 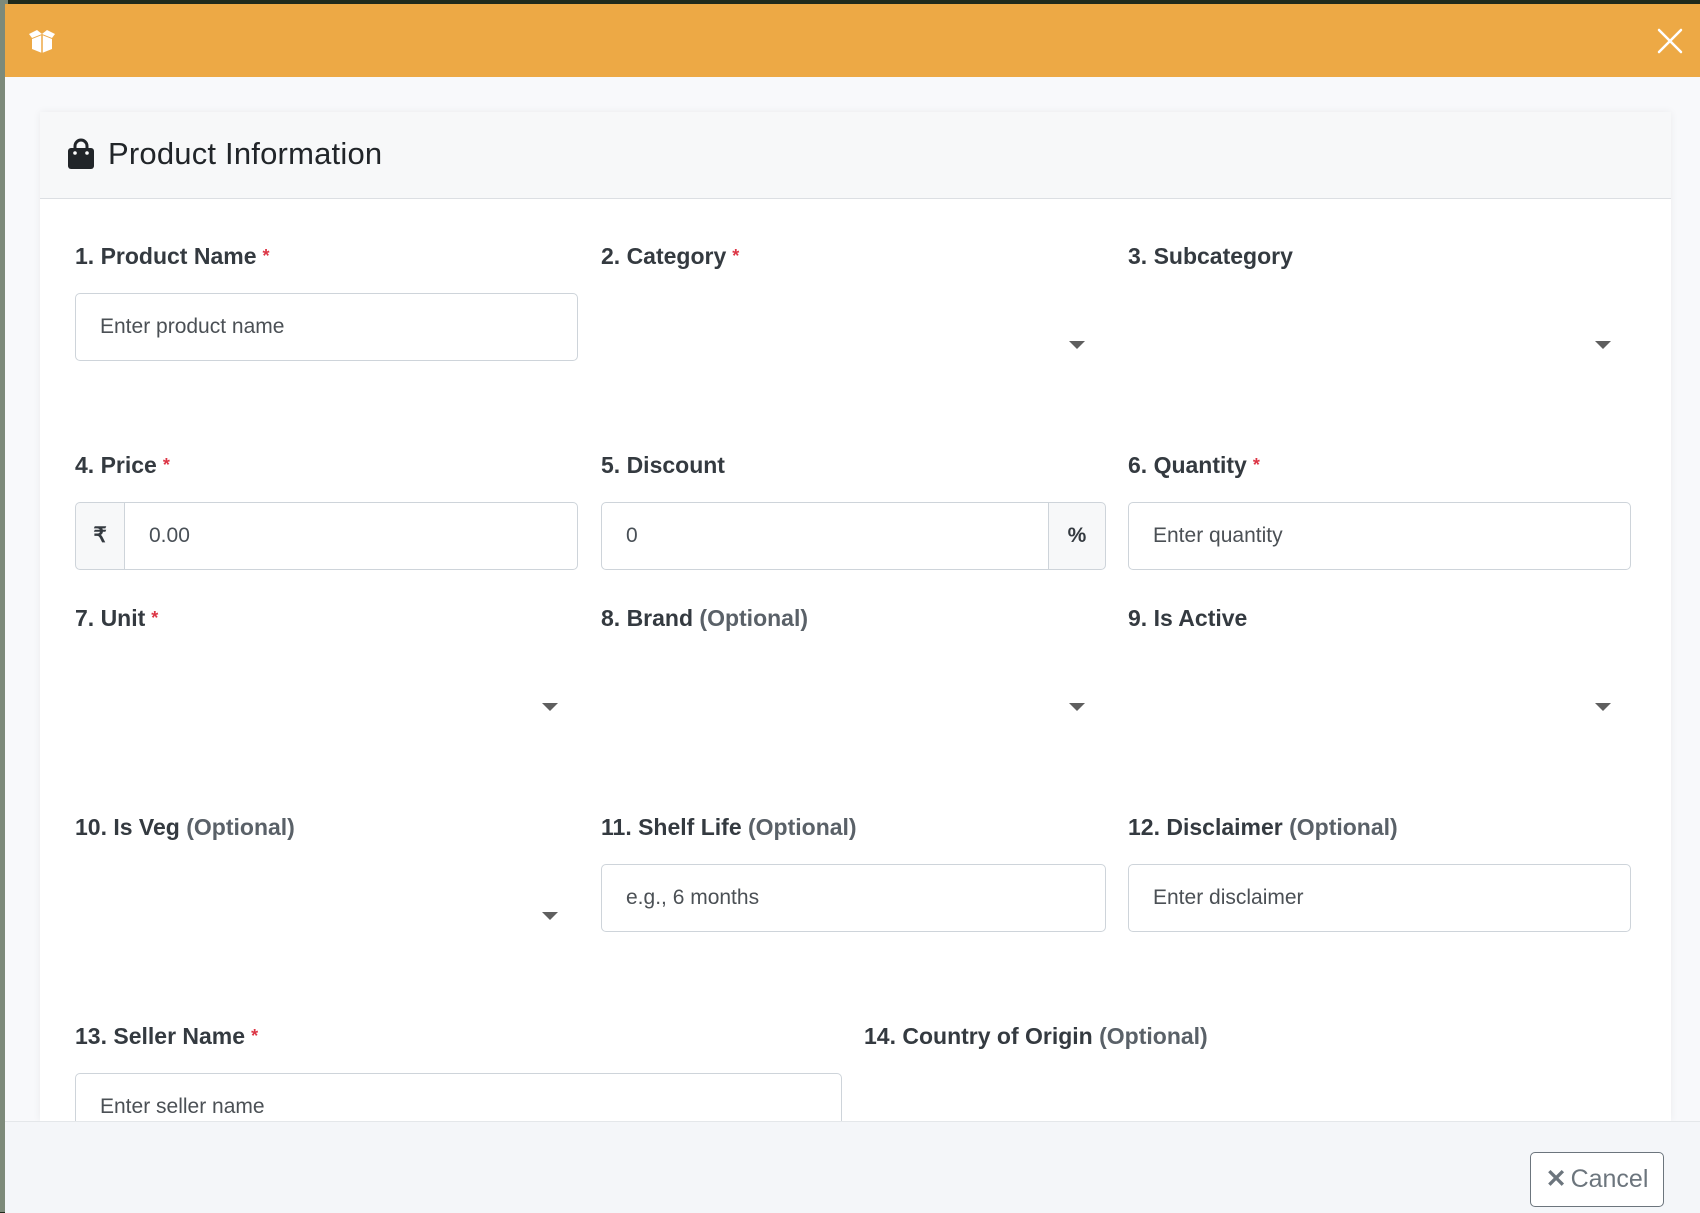 What do you see at coordinates (1263, 827) in the screenshot?
I see `disclaimer-label: 12. Disclaimer (Optional)` at bounding box center [1263, 827].